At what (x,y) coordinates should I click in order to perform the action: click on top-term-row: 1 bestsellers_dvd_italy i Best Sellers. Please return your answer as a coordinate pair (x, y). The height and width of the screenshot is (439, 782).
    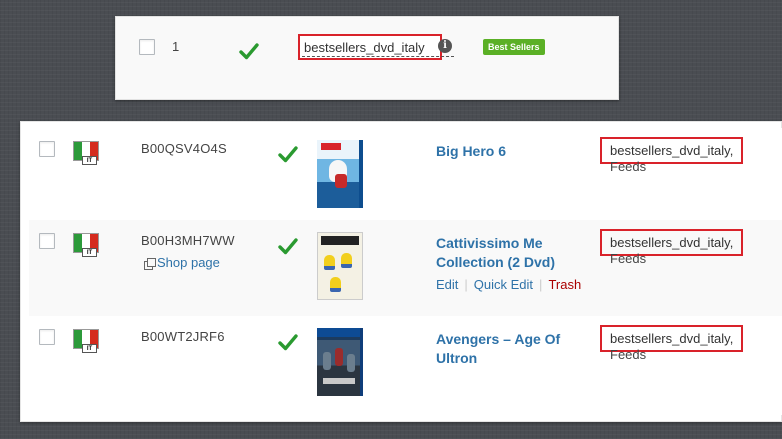
    Looking at the image, I should click on (367, 58).